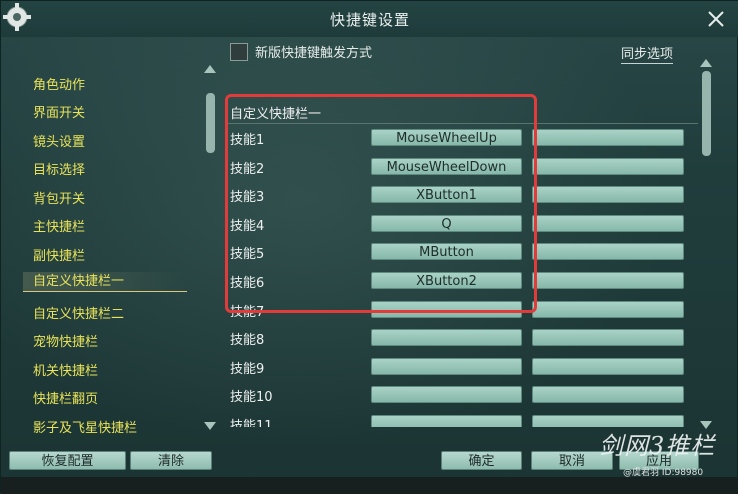 The width and height of the screenshot is (738, 494). What do you see at coordinates (251, 398) in the screenshot?
I see `row-label: 技能10` at bounding box center [251, 398].